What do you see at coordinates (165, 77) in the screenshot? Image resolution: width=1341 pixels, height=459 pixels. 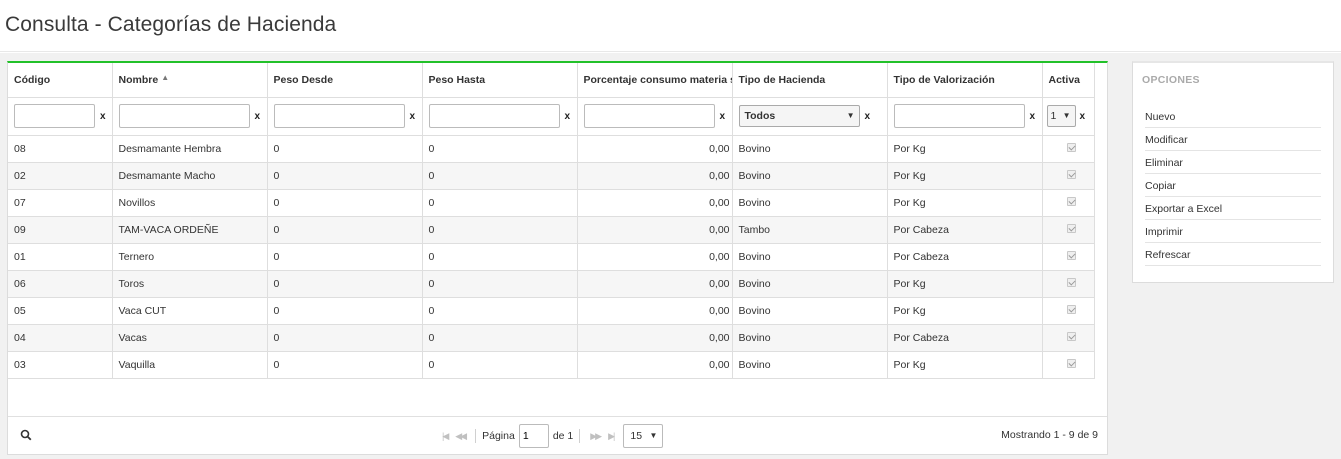 I see `sort-ascending-icon: ▲` at bounding box center [165, 77].